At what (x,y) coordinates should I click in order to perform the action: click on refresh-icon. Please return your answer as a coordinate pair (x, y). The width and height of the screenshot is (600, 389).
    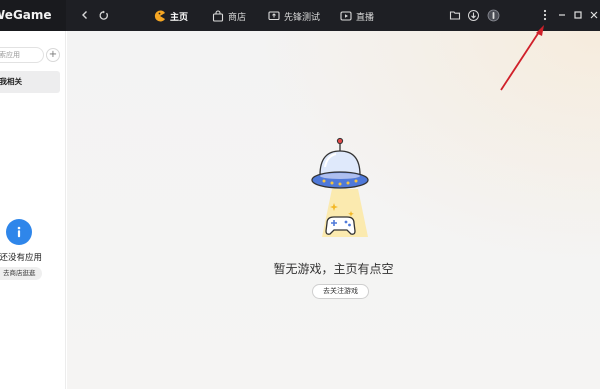
    Looking at the image, I should click on (103, 15).